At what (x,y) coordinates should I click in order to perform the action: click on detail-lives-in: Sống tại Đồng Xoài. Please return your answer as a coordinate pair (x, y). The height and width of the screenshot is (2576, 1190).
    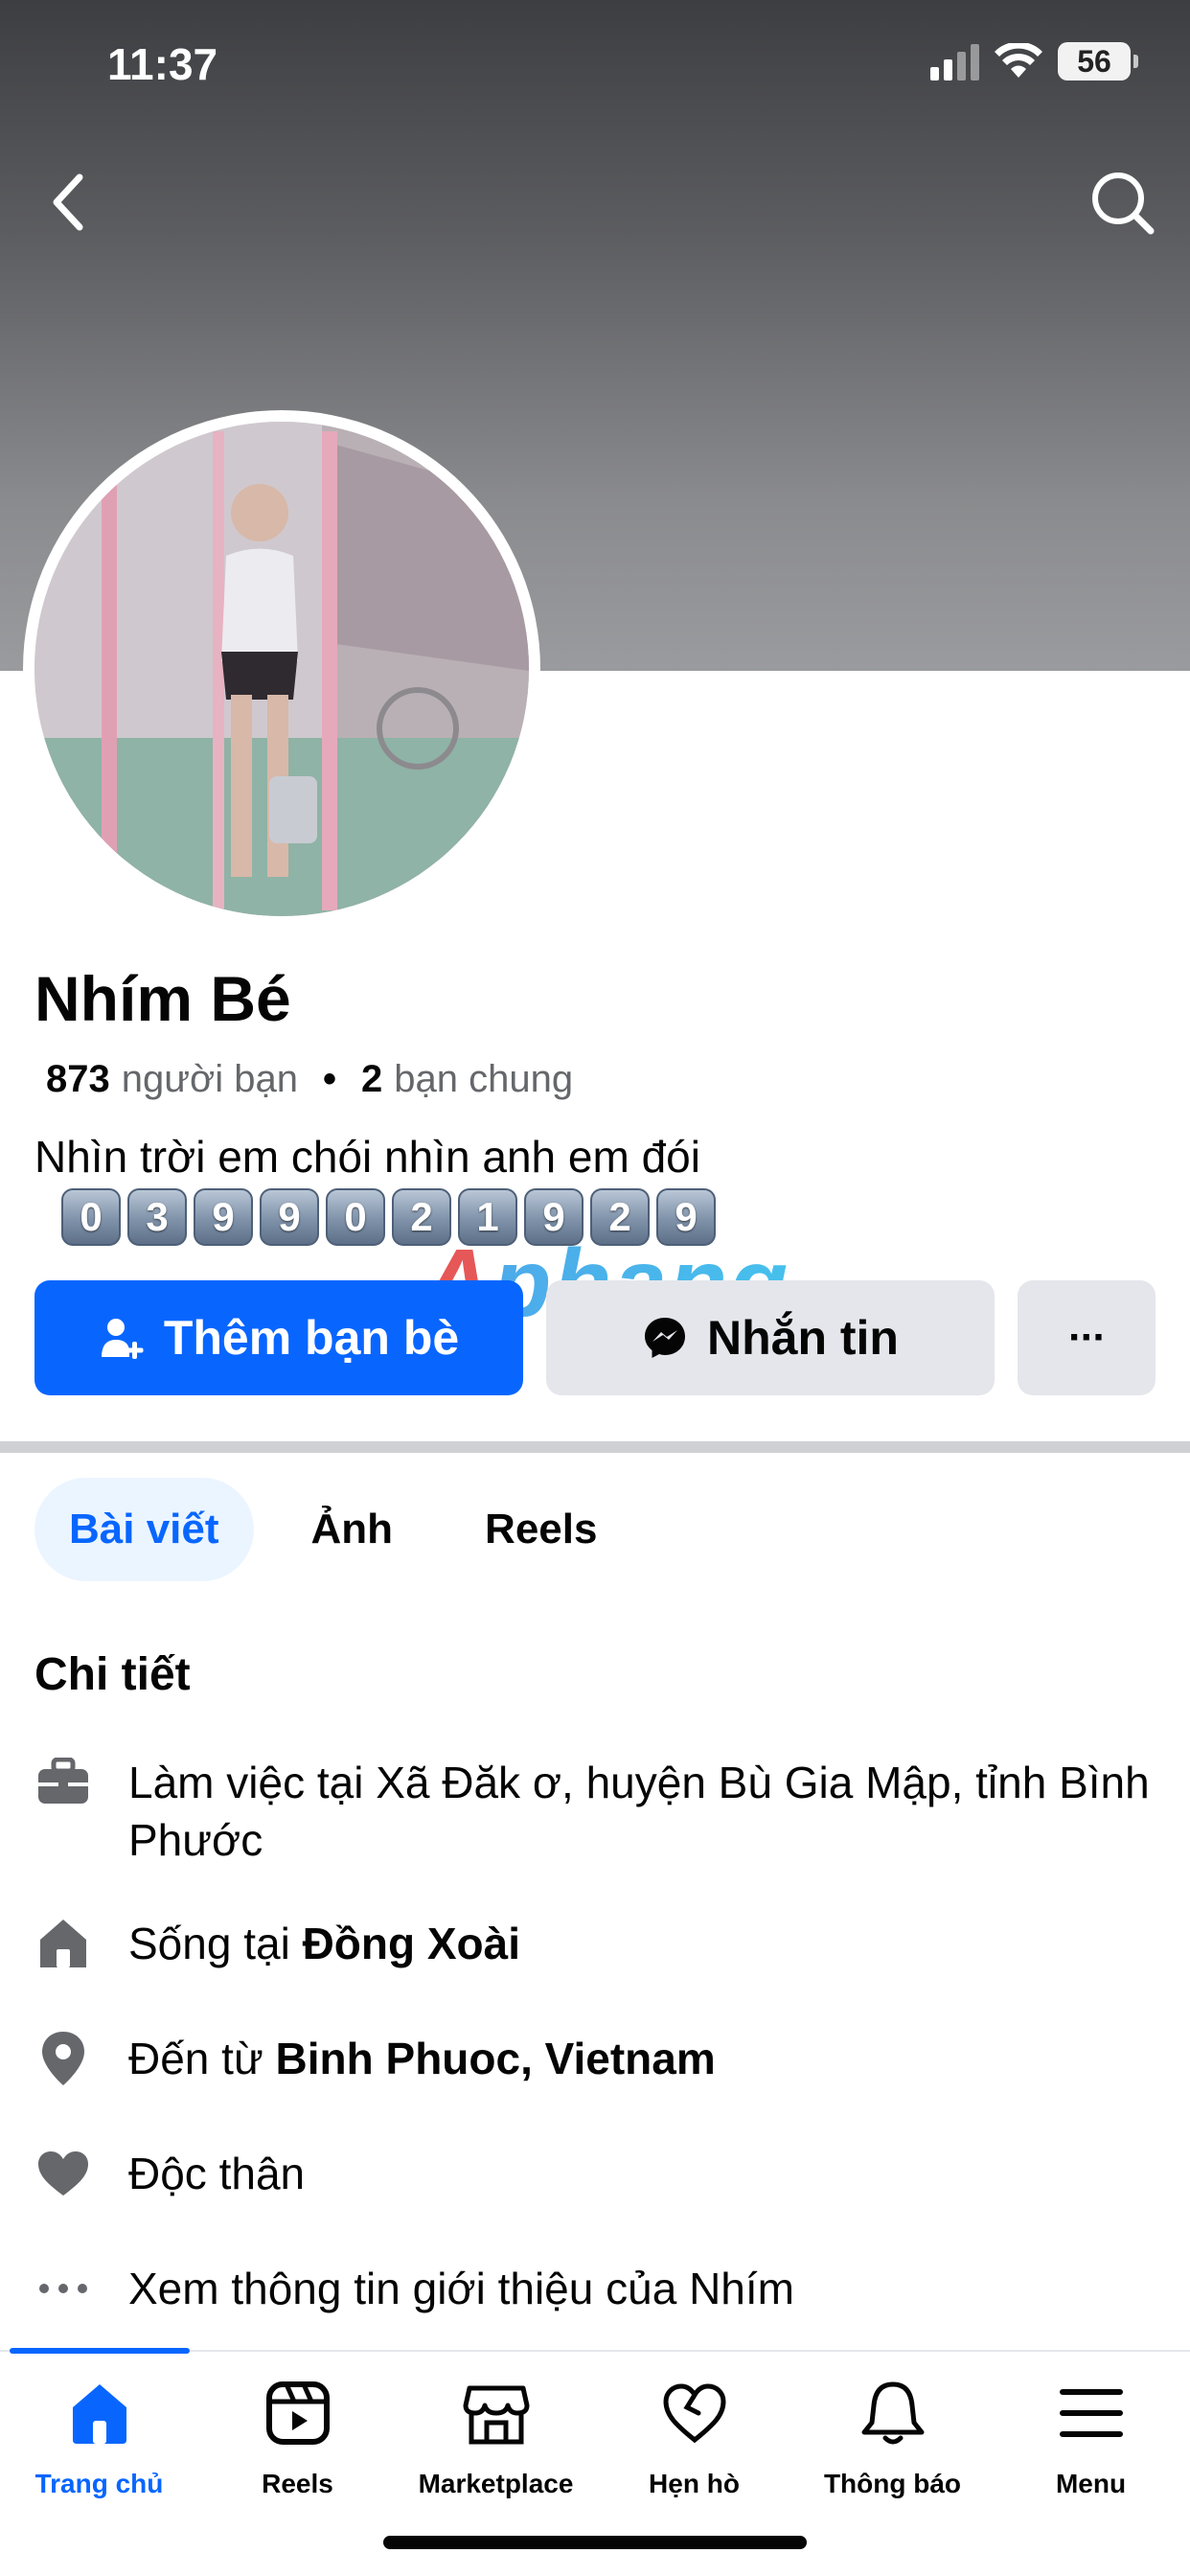
    Looking at the image, I should click on (600, 1943).